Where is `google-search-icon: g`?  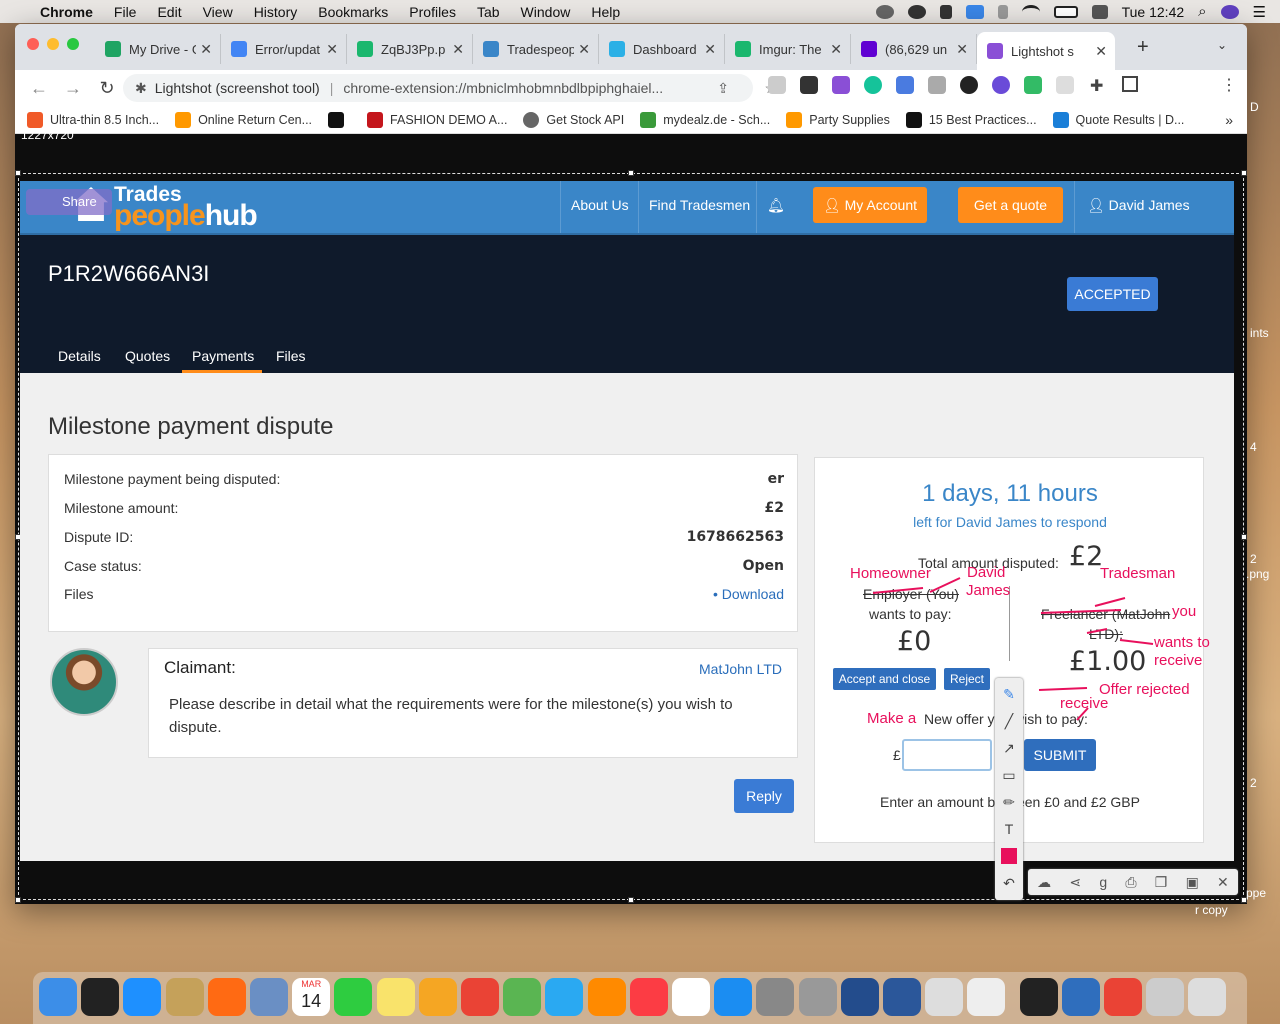 google-search-icon: g is located at coordinates (1103, 882).